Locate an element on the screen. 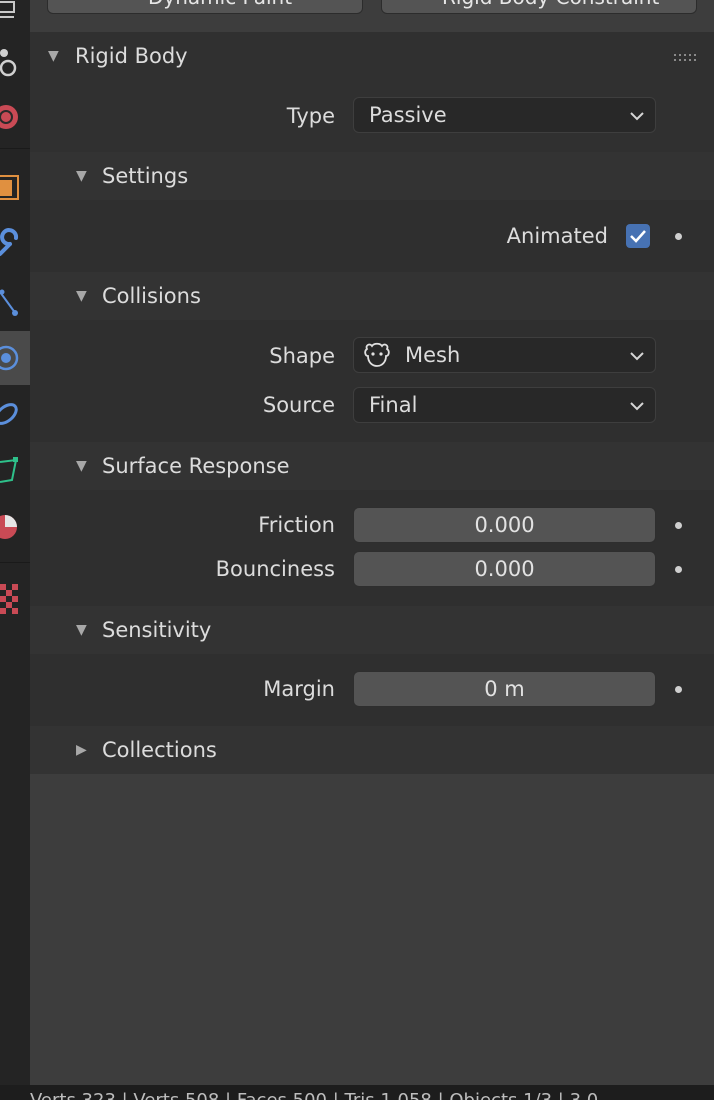 Image resolution: width=714 pixels, height=1100 pixels. rigid-body-constraint-icon is located at coordinates (406, 1).